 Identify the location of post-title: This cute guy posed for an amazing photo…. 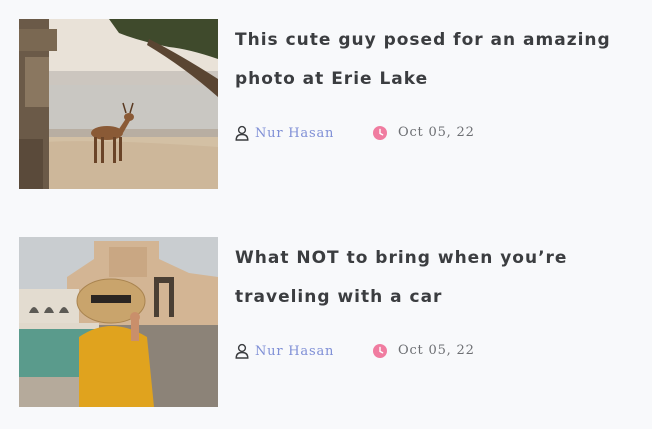
(437, 60).